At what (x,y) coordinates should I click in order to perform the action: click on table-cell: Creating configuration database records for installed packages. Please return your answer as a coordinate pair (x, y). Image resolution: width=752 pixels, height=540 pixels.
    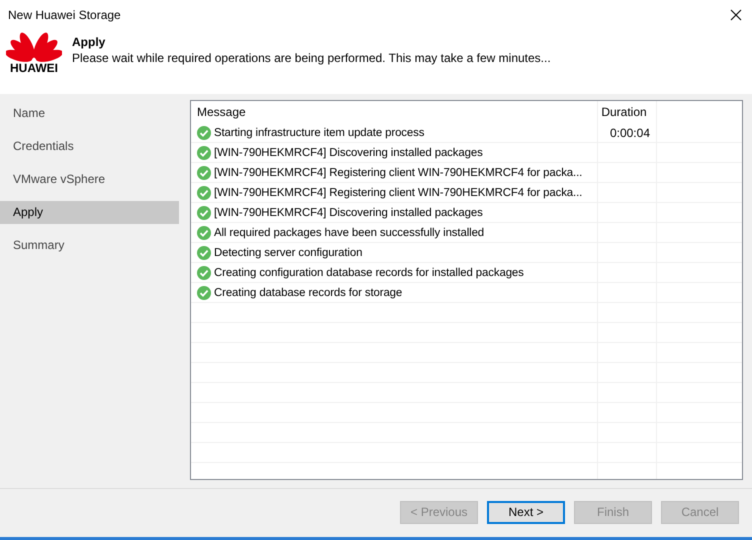
    Looking at the image, I should click on (394, 272).